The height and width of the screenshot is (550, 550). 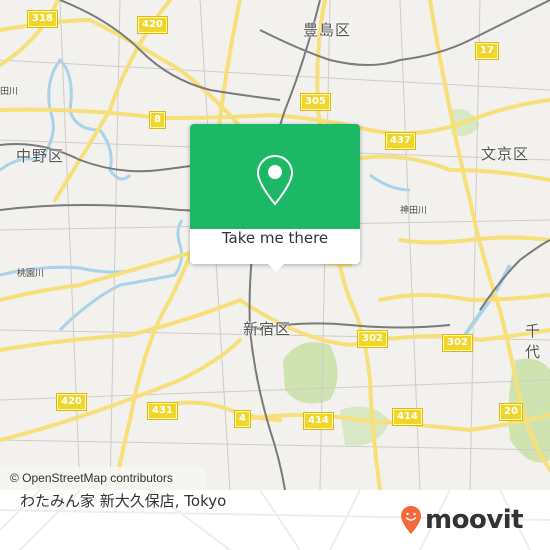 What do you see at coordinates (365, 426) in the screenshot?
I see `park-meiji` at bounding box center [365, 426].